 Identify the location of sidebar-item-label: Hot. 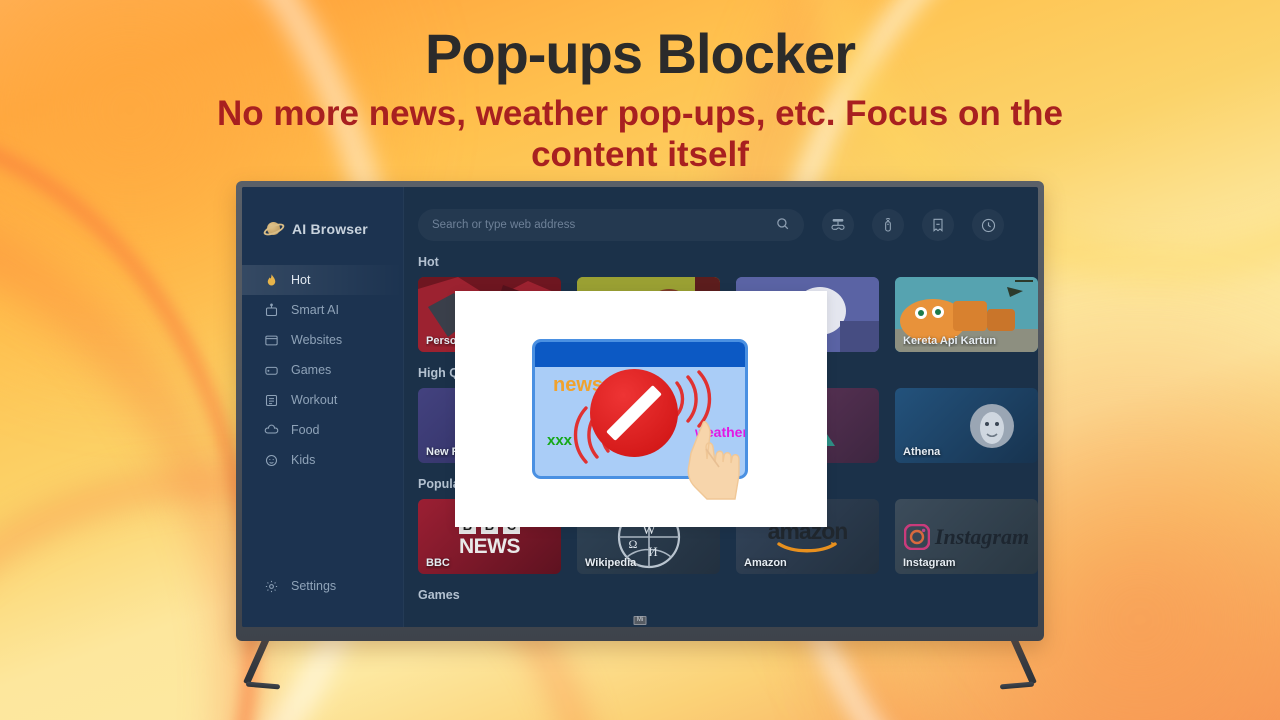
(301, 279).